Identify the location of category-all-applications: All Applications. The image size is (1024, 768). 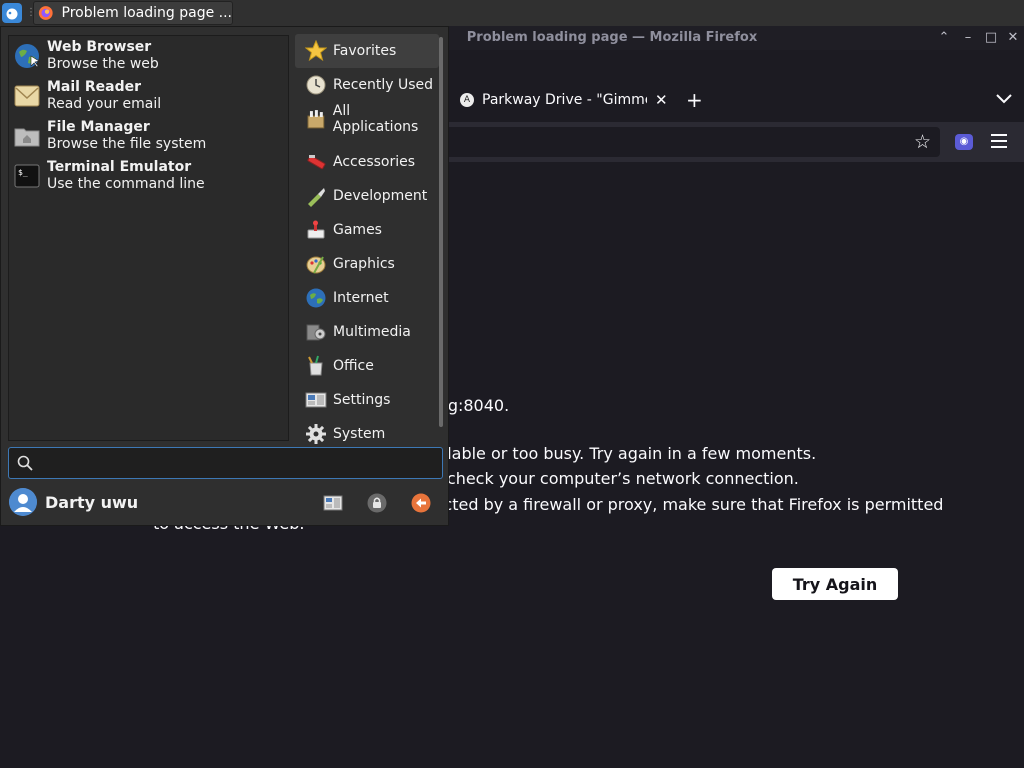
(367, 119).